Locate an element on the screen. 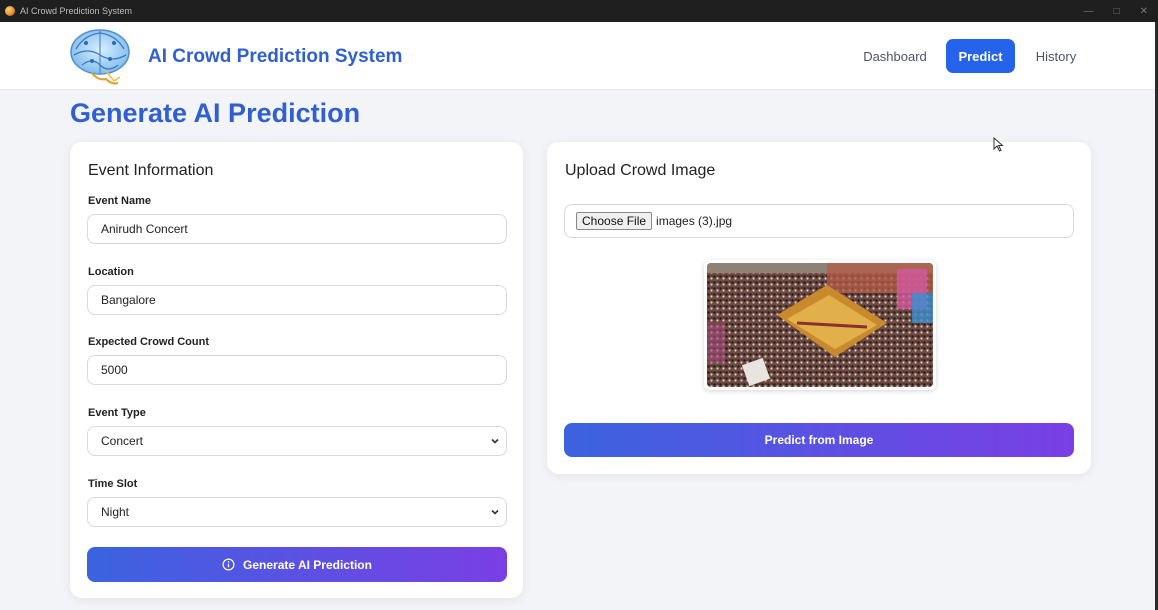 The height and width of the screenshot is (610, 1158). time-slot-value: Night is located at coordinates (115, 512).